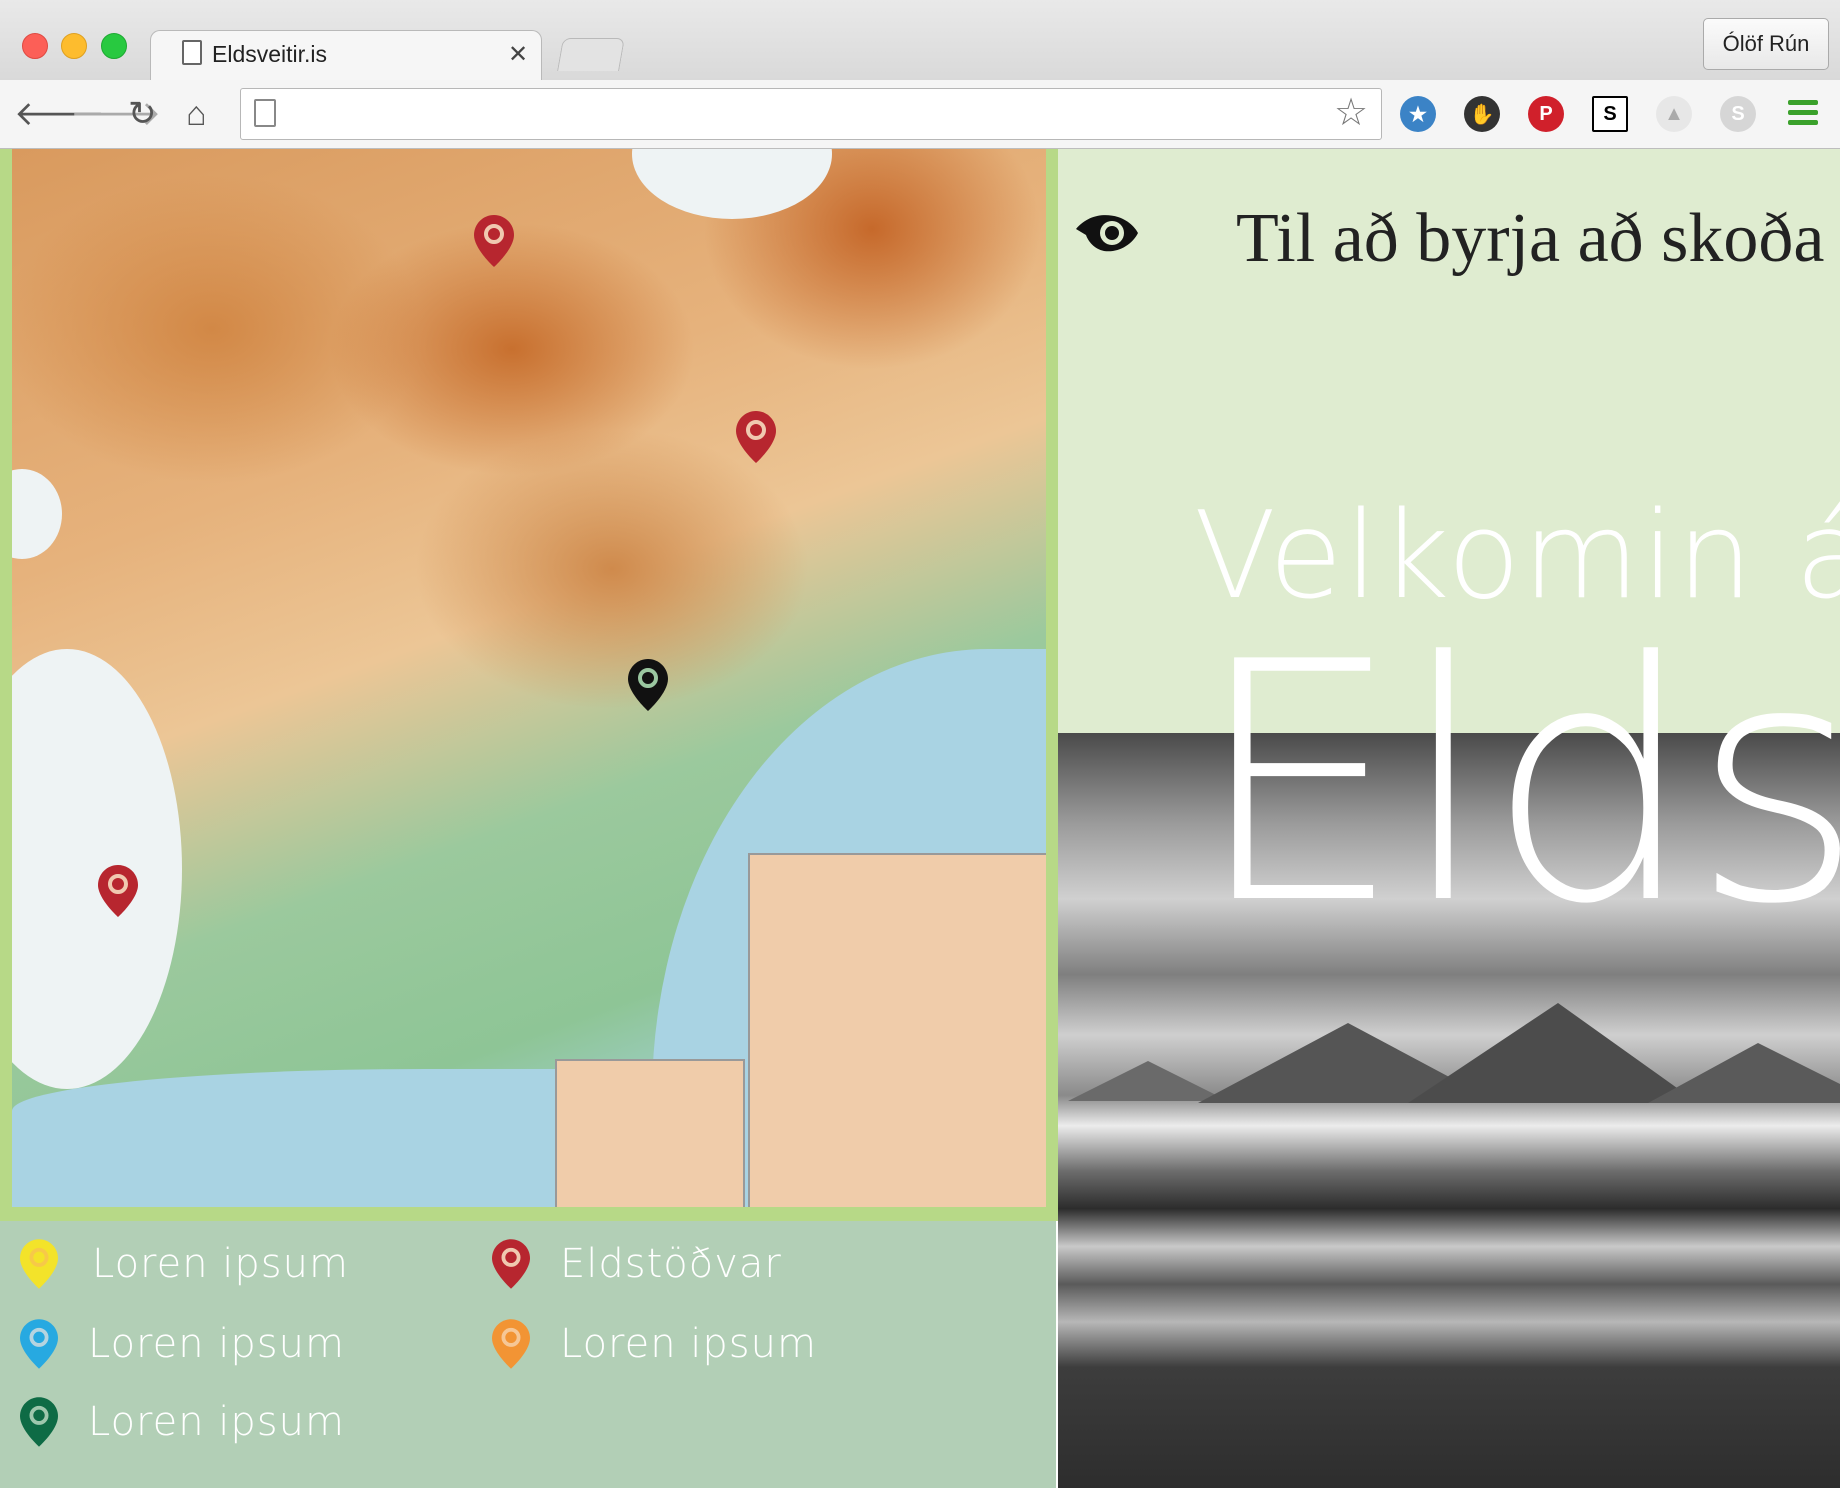 The height and width of the screenshot is (1488, 1840). I want to click on yellow-pin-icon, so click(39, 1264).